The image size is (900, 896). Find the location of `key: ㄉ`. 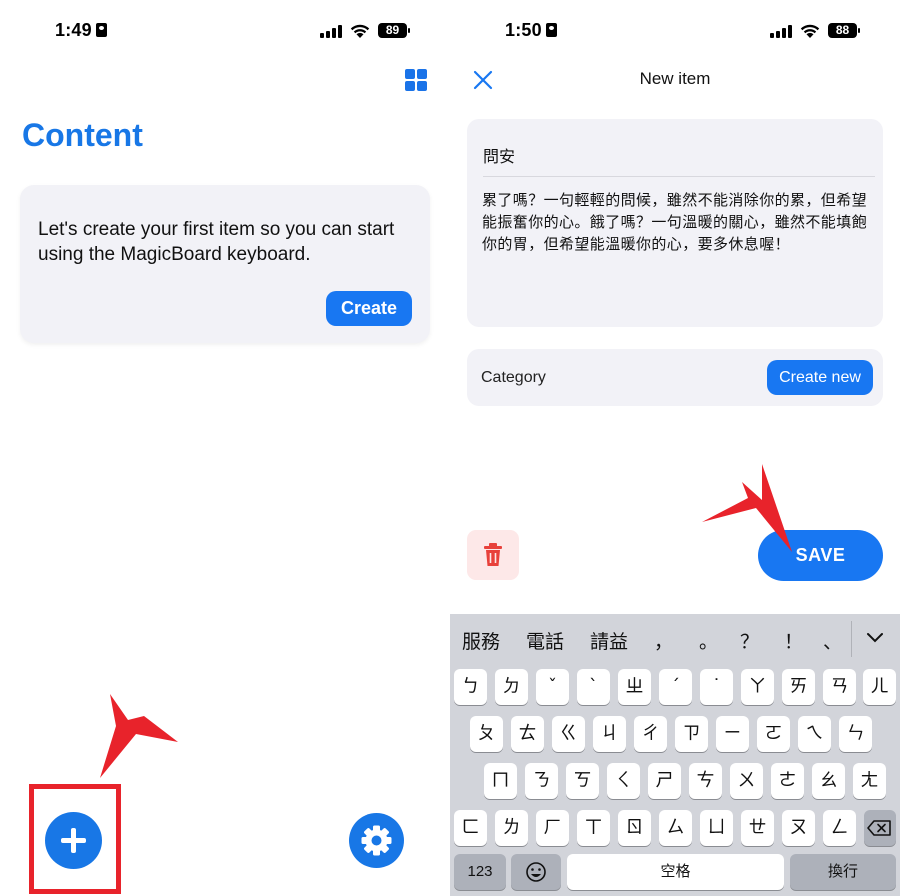

key: ㄉ is located at coordinates (511, 687).